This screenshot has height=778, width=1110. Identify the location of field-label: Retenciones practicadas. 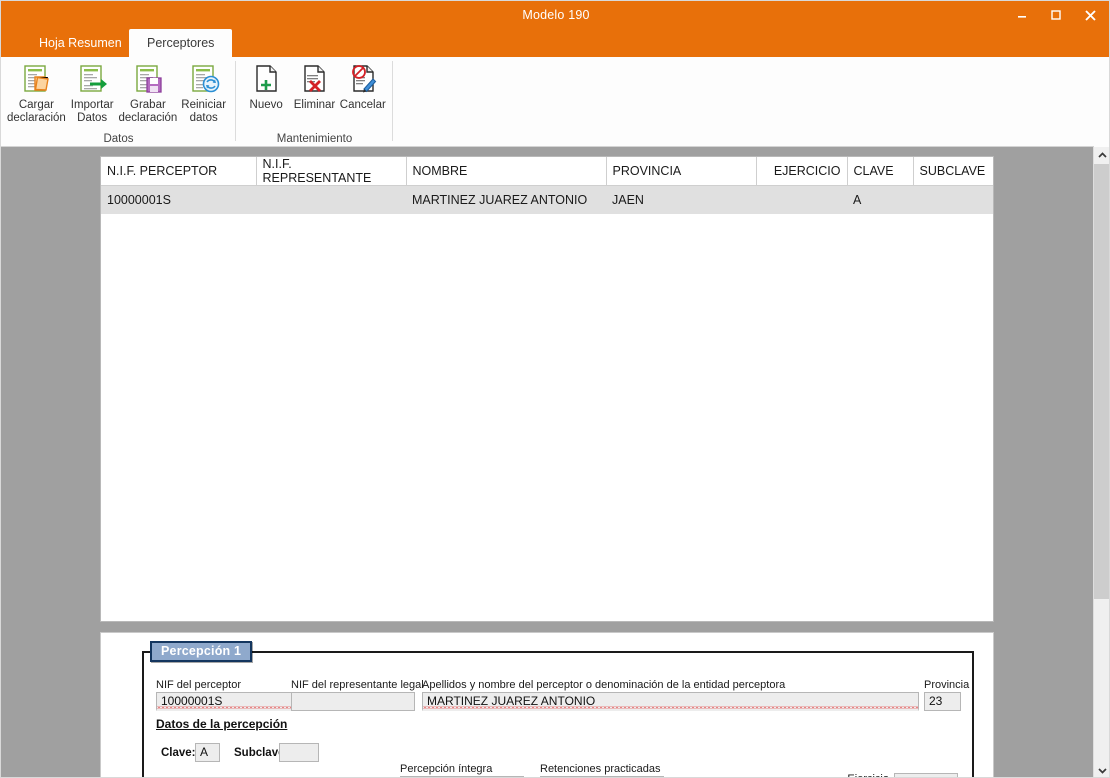
(600, 769).